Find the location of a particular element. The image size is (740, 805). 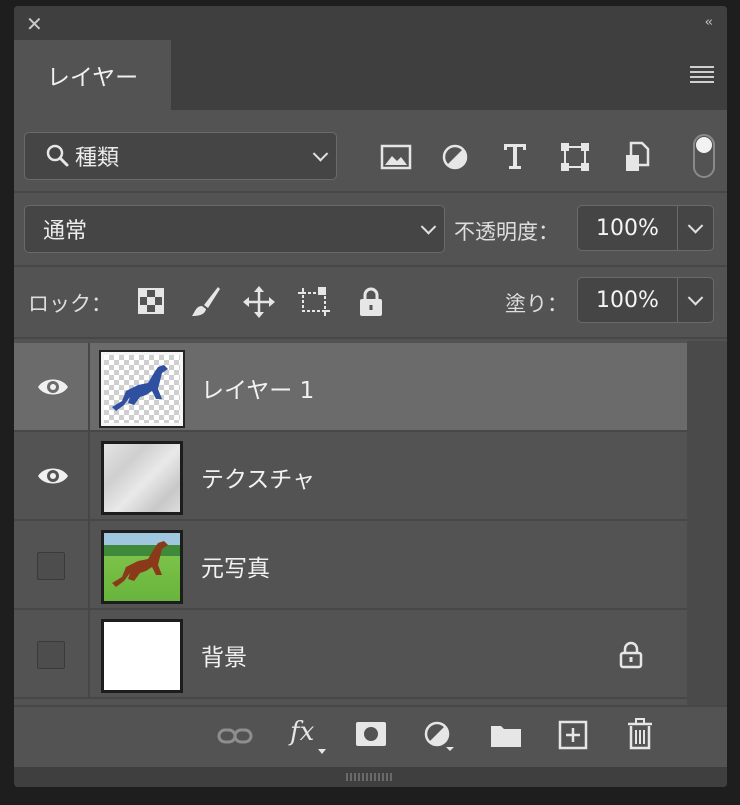

new-layer-icon is located at coordinates (573, 735).